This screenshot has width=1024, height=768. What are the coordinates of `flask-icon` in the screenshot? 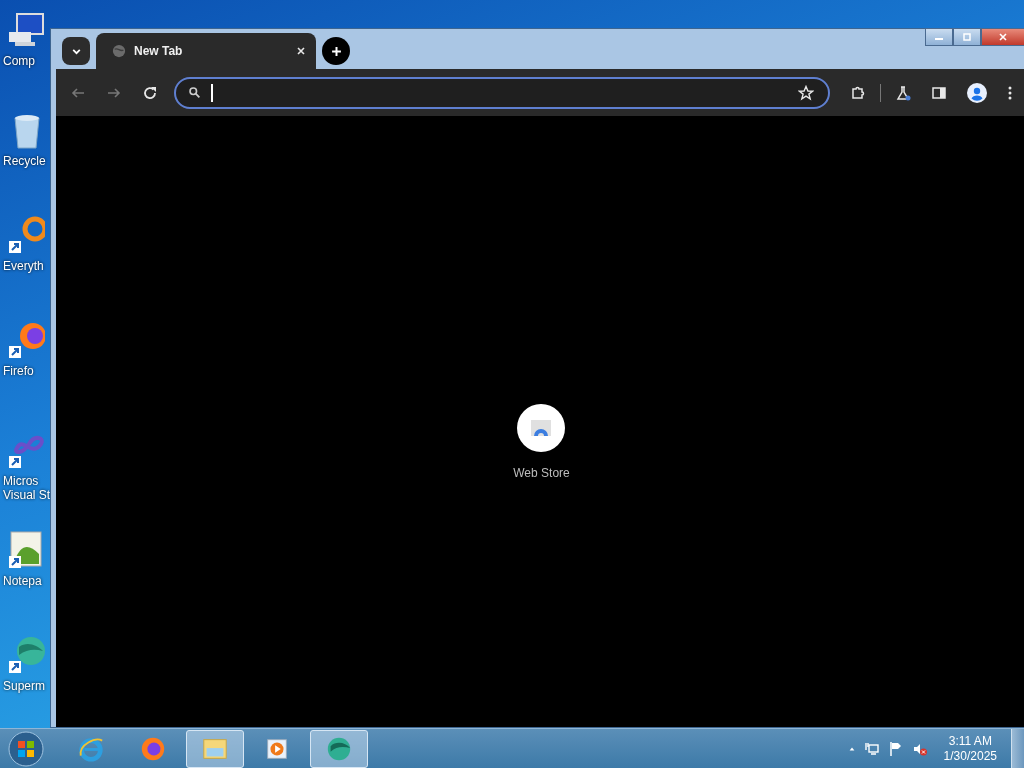 It's located at (903, 92).